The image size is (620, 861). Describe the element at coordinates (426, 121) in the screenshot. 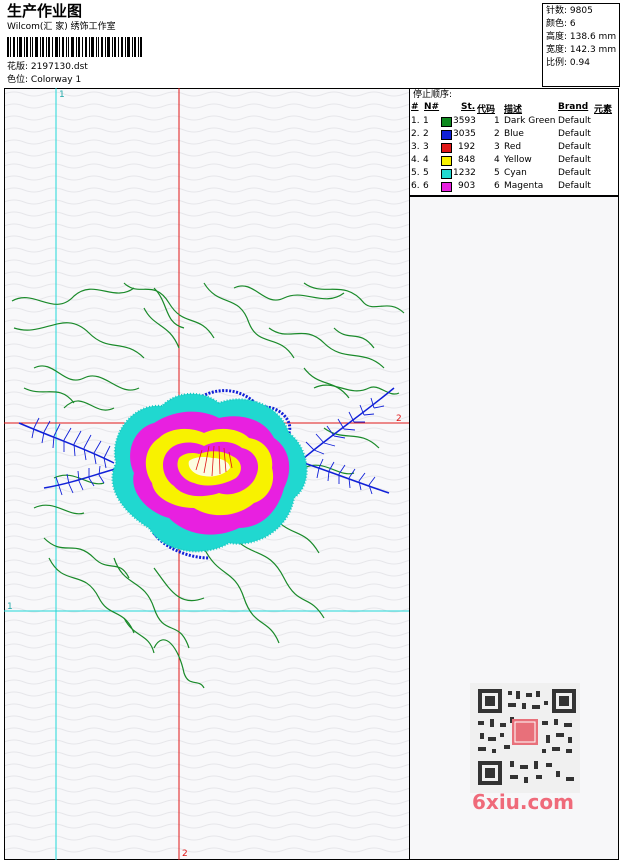

I see `row-number: 1` at that location.